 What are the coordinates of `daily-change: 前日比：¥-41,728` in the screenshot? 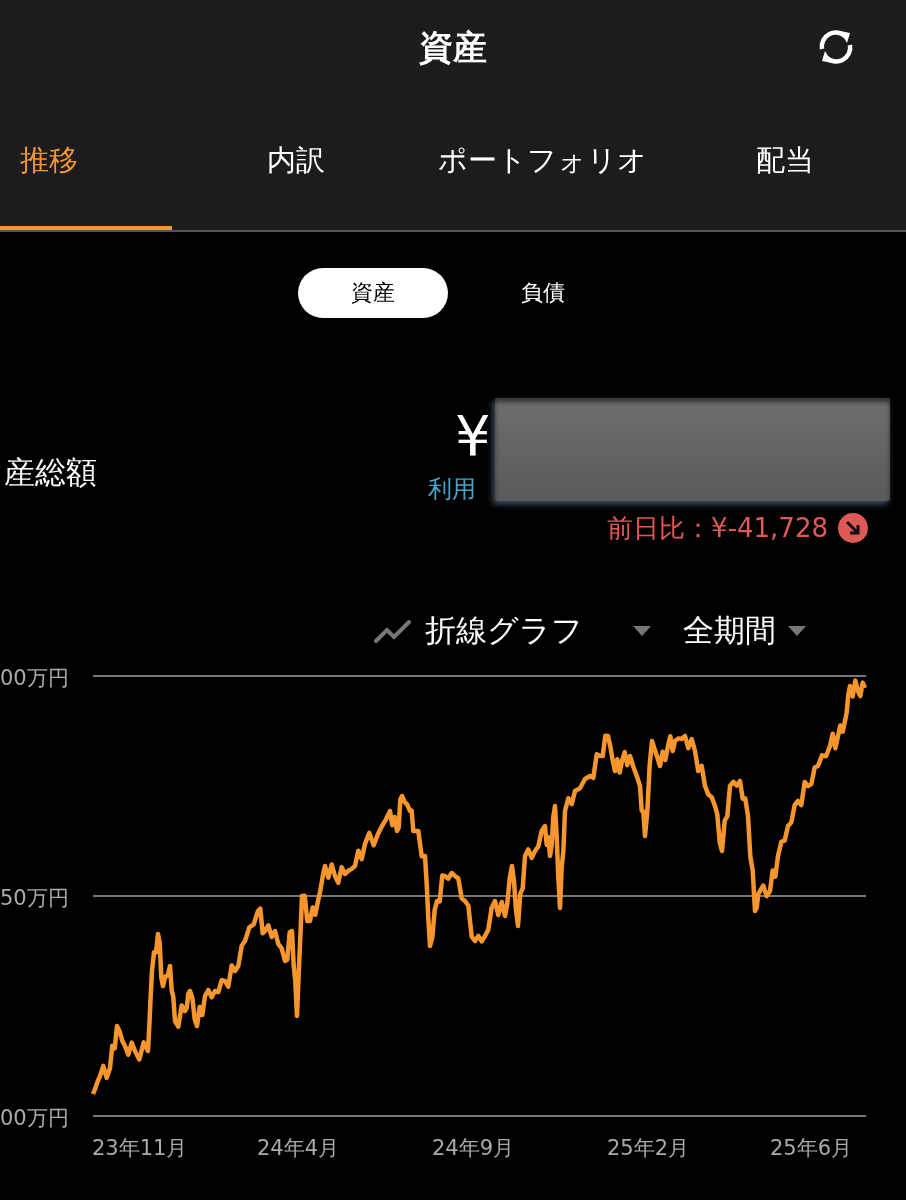 It's located at (717, 528).